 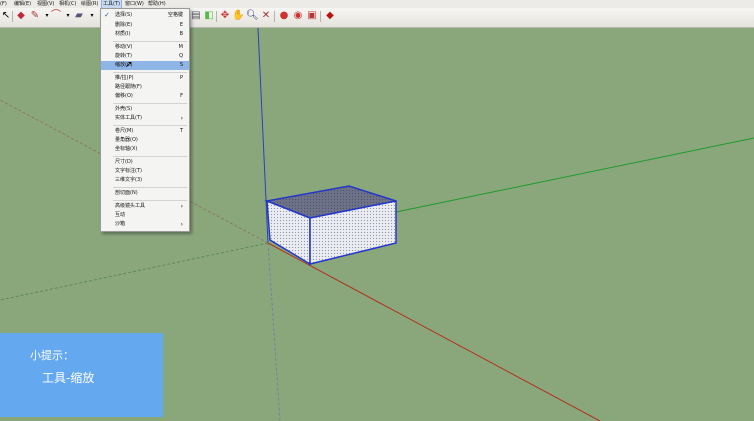 I want to click on menu-item-select: ✓ 选择(S) 空格键, so click(x=145, y=15).